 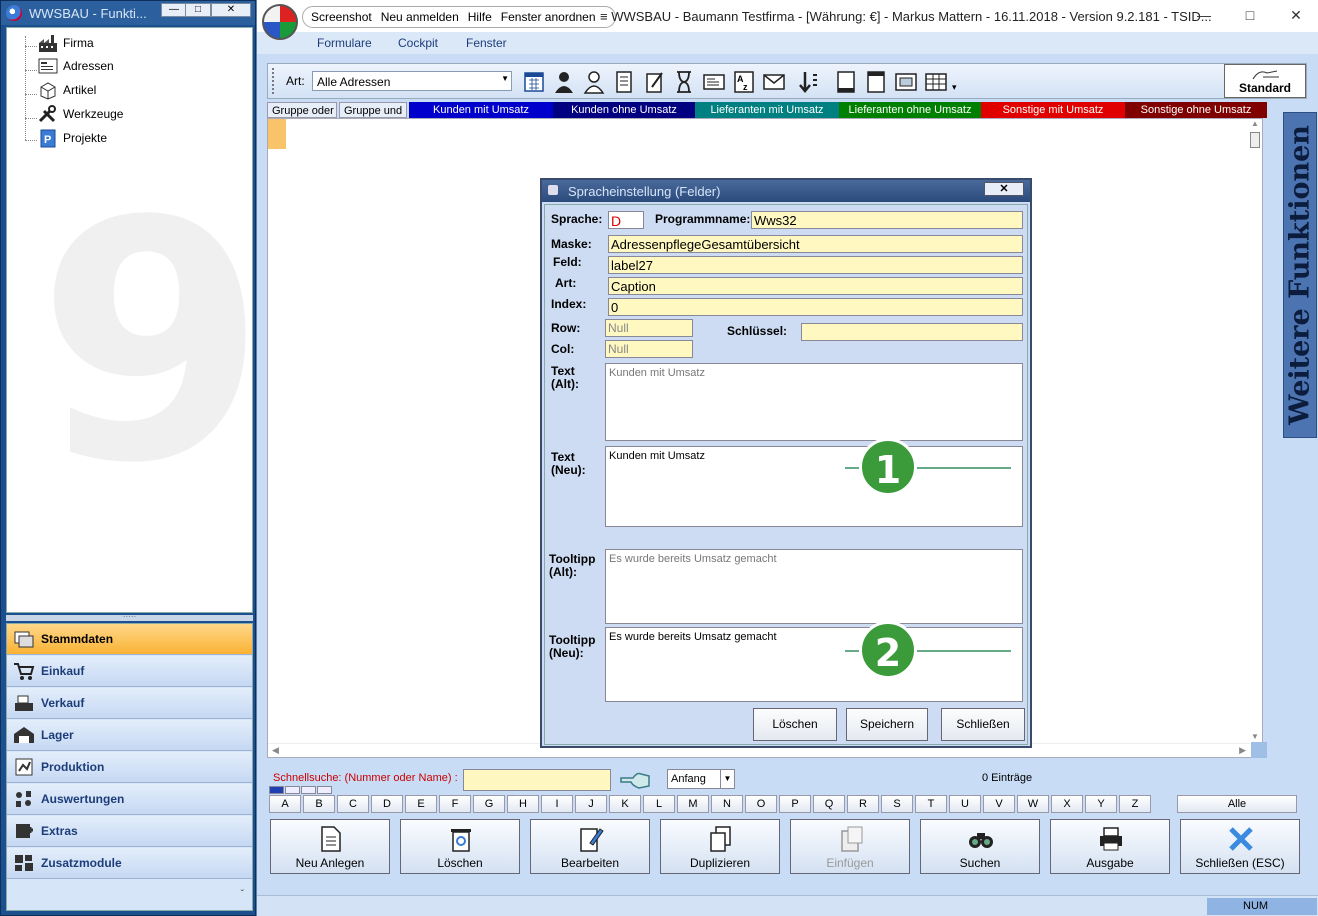 I want to click on panel-splitter: ·····, so click(x=129, y=617).